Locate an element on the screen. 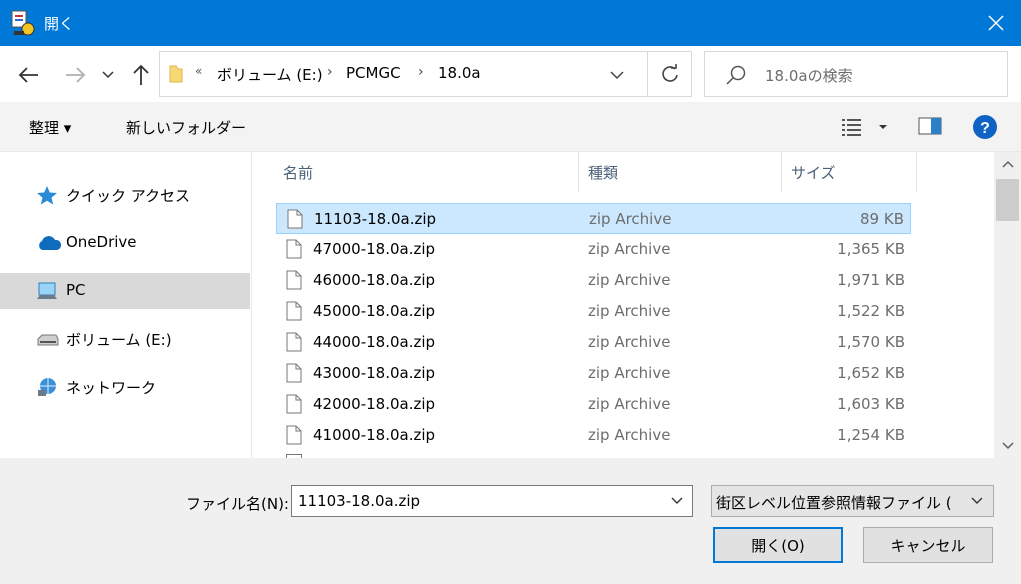  filter-dropdown-button is located at coordinates (977, 501).